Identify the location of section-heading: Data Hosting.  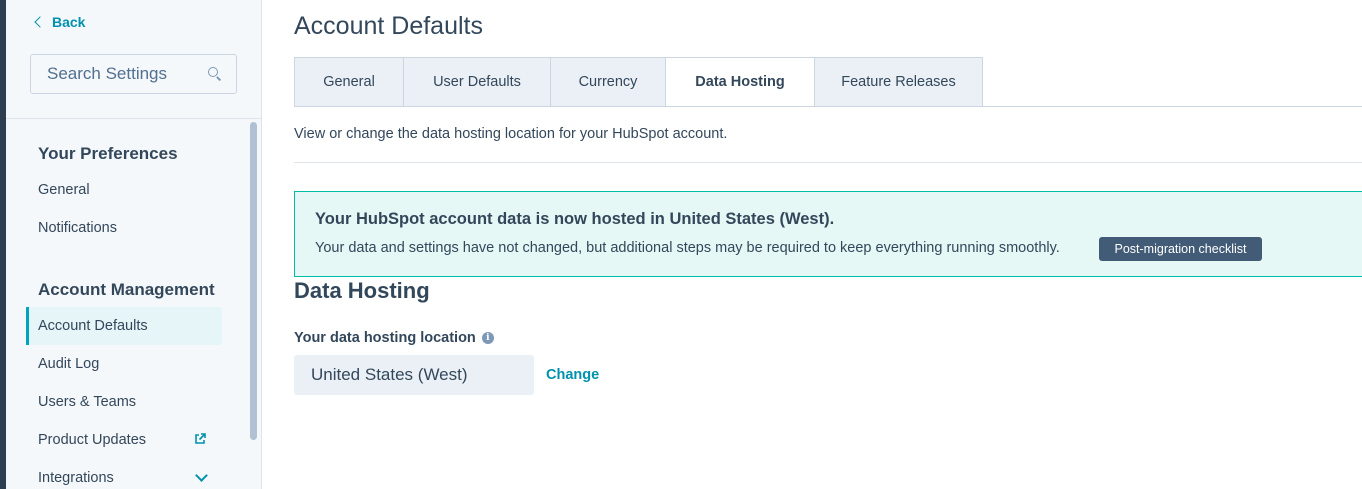
(362, 290).